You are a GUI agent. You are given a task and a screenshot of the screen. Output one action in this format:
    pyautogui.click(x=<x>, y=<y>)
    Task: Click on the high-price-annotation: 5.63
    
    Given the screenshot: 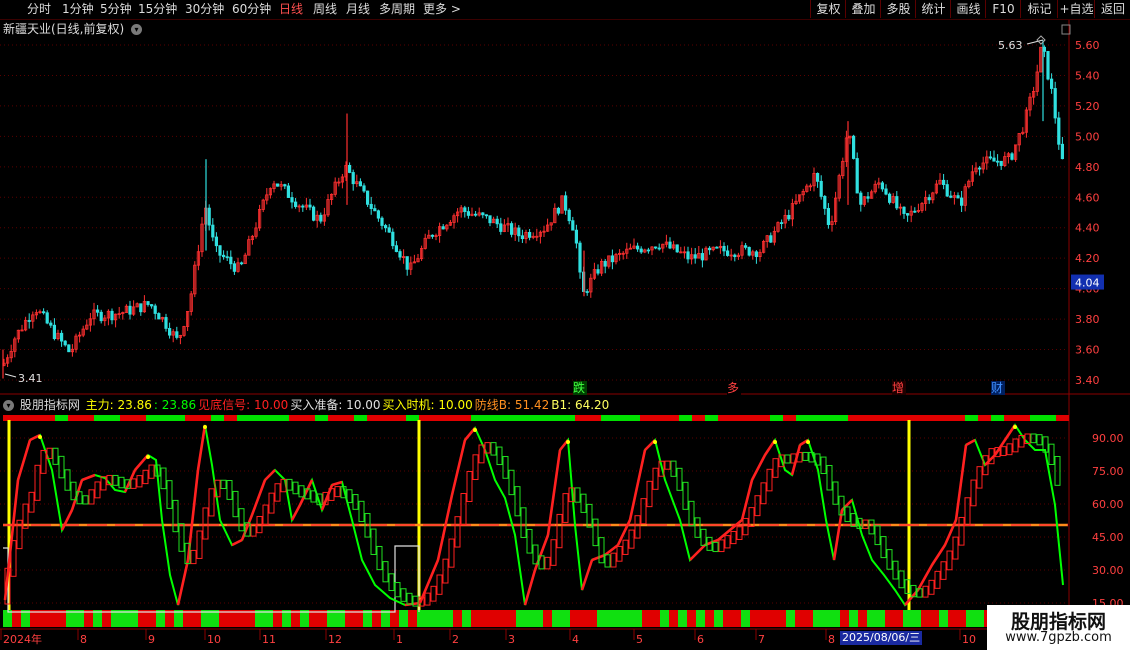 What is the action you would take?
    pyautogui.click(x=1010, y=45)
    